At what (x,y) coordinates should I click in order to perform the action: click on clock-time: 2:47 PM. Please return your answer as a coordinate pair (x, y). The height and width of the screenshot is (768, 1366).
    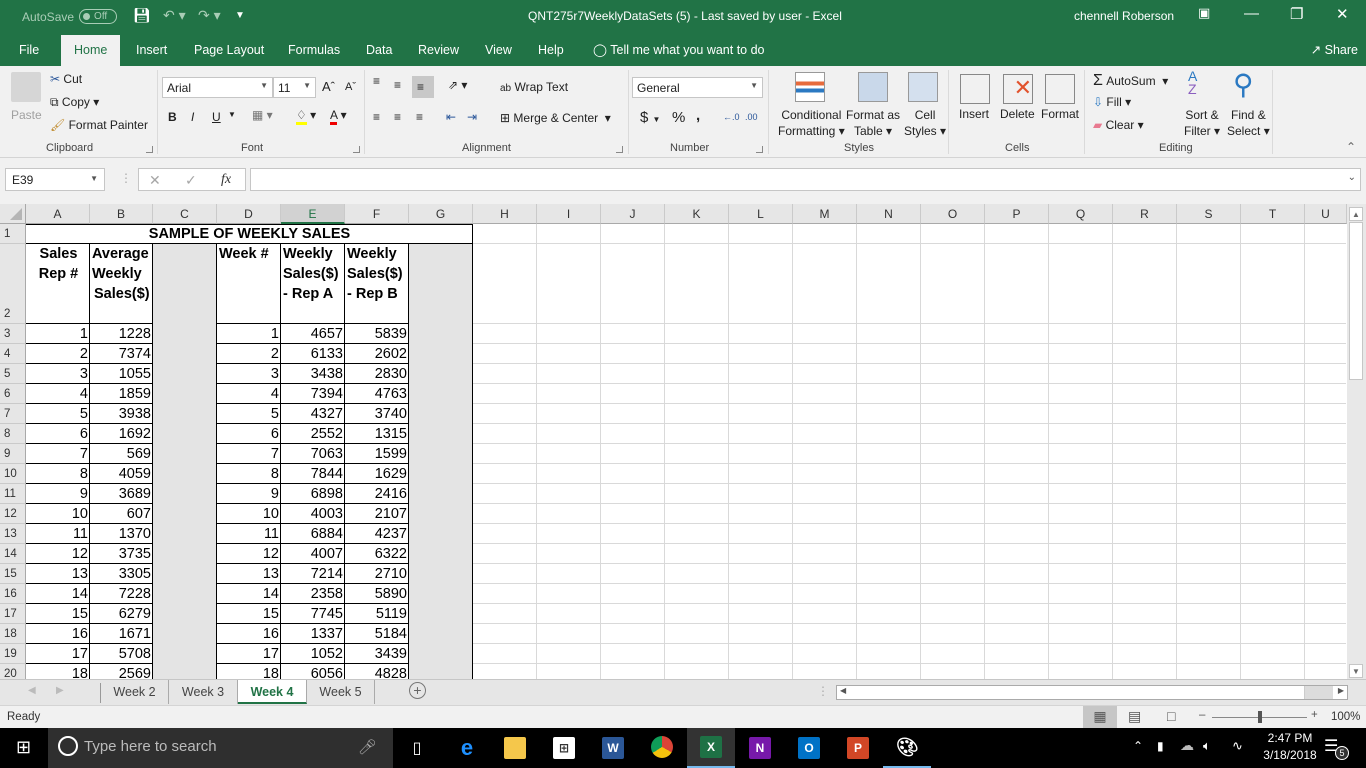
    Looking at the image, I should click on (1290, 738).